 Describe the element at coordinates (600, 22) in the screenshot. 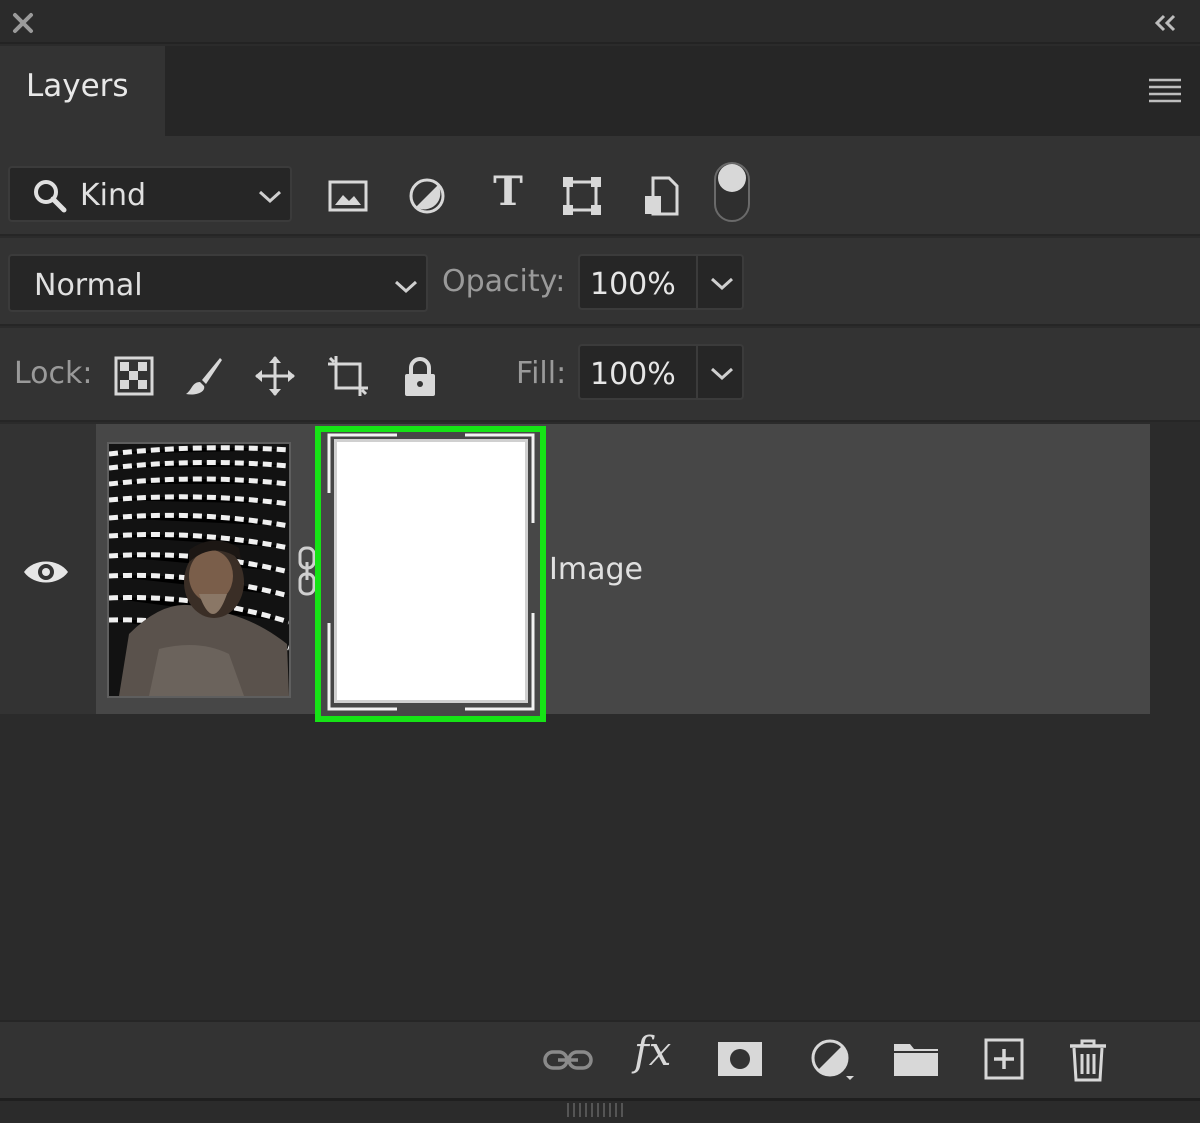

I see `panel-top-bar` at that location.